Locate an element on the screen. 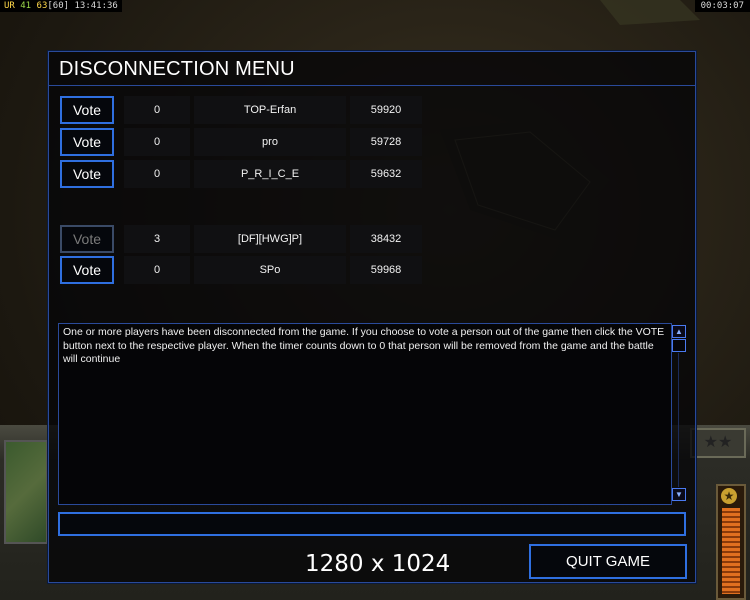 Image resolution: width=750 pixels, height=600 pixels. player-name: P_R_I_C_E is located at coordinates (270, 174).